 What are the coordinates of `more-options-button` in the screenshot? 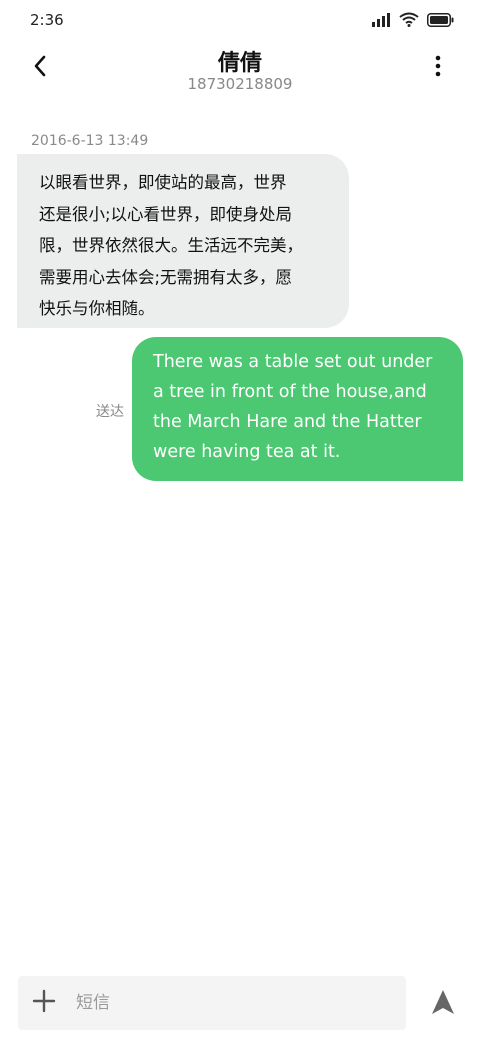 It's located at (438, 68).